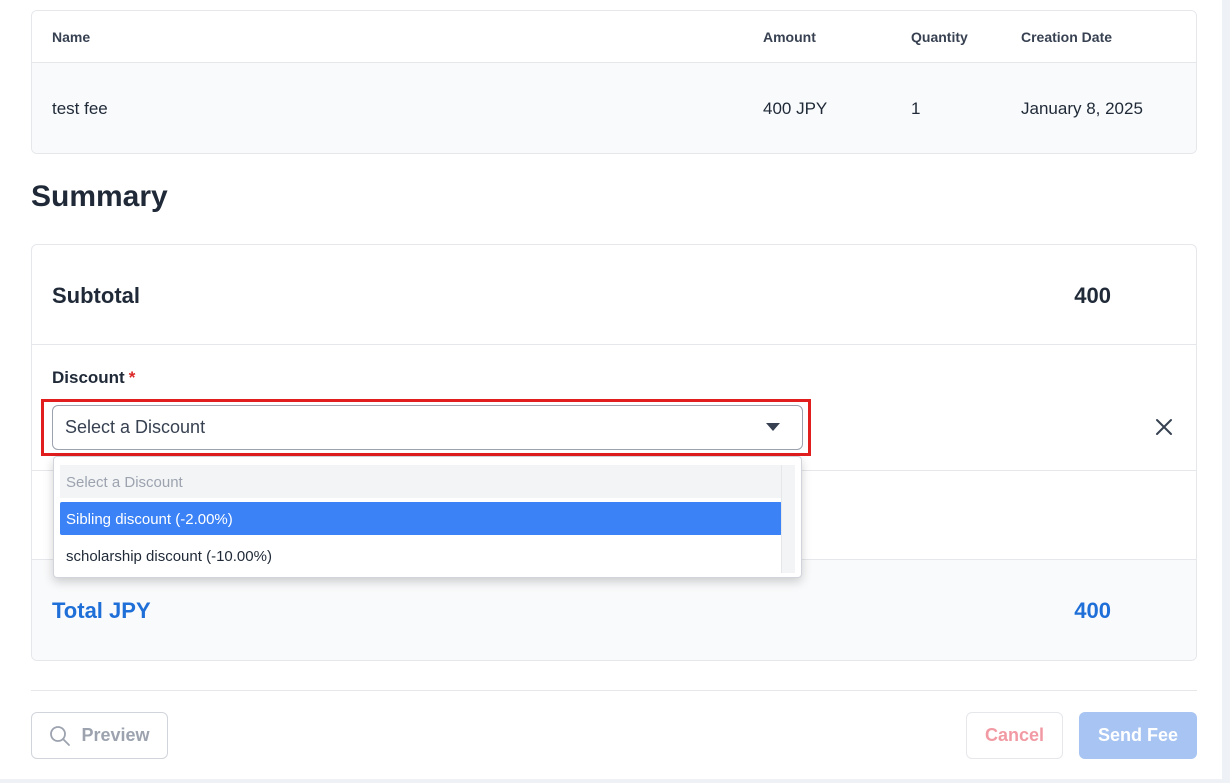  Describe the element at coordinates (101, 610) in the screenshot. I see `total-label: Total JPY` at that location.